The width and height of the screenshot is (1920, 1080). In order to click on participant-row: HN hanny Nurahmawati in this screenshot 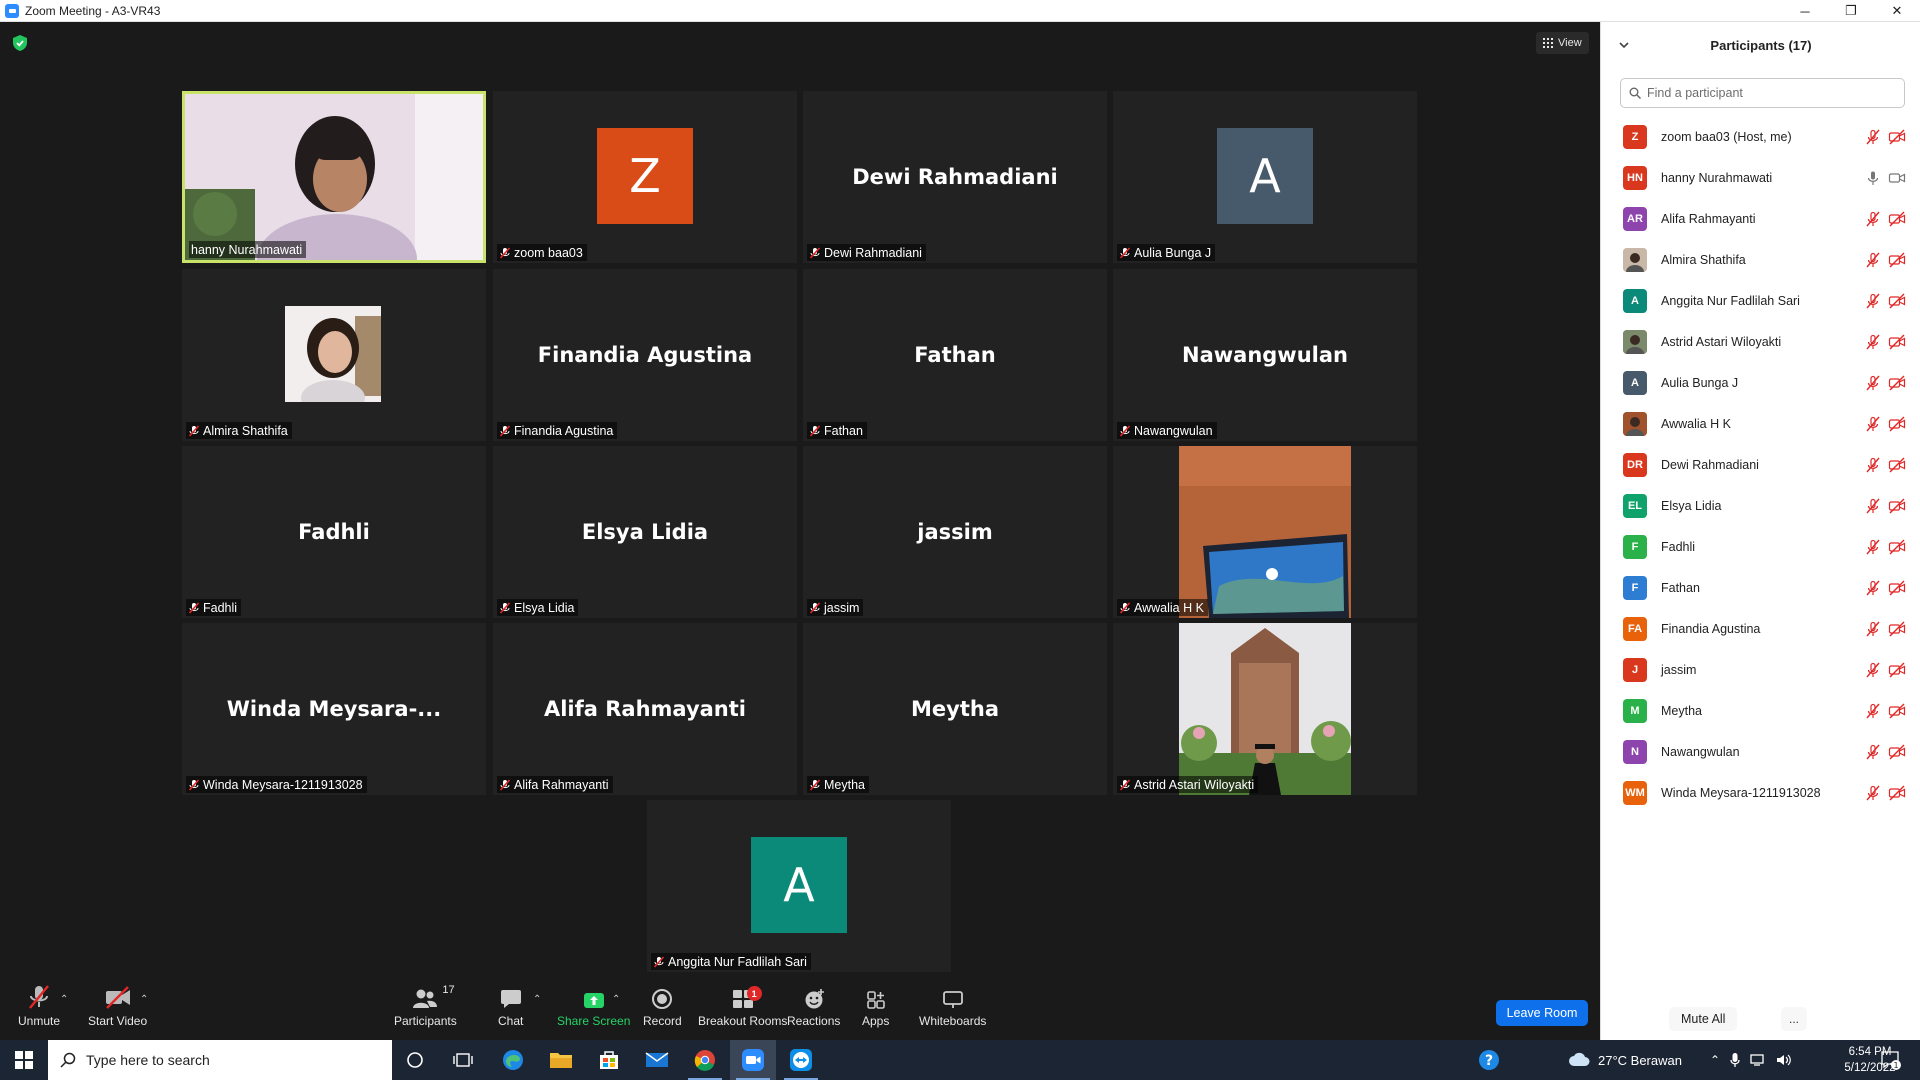, I will do `click(1760, 177)`.